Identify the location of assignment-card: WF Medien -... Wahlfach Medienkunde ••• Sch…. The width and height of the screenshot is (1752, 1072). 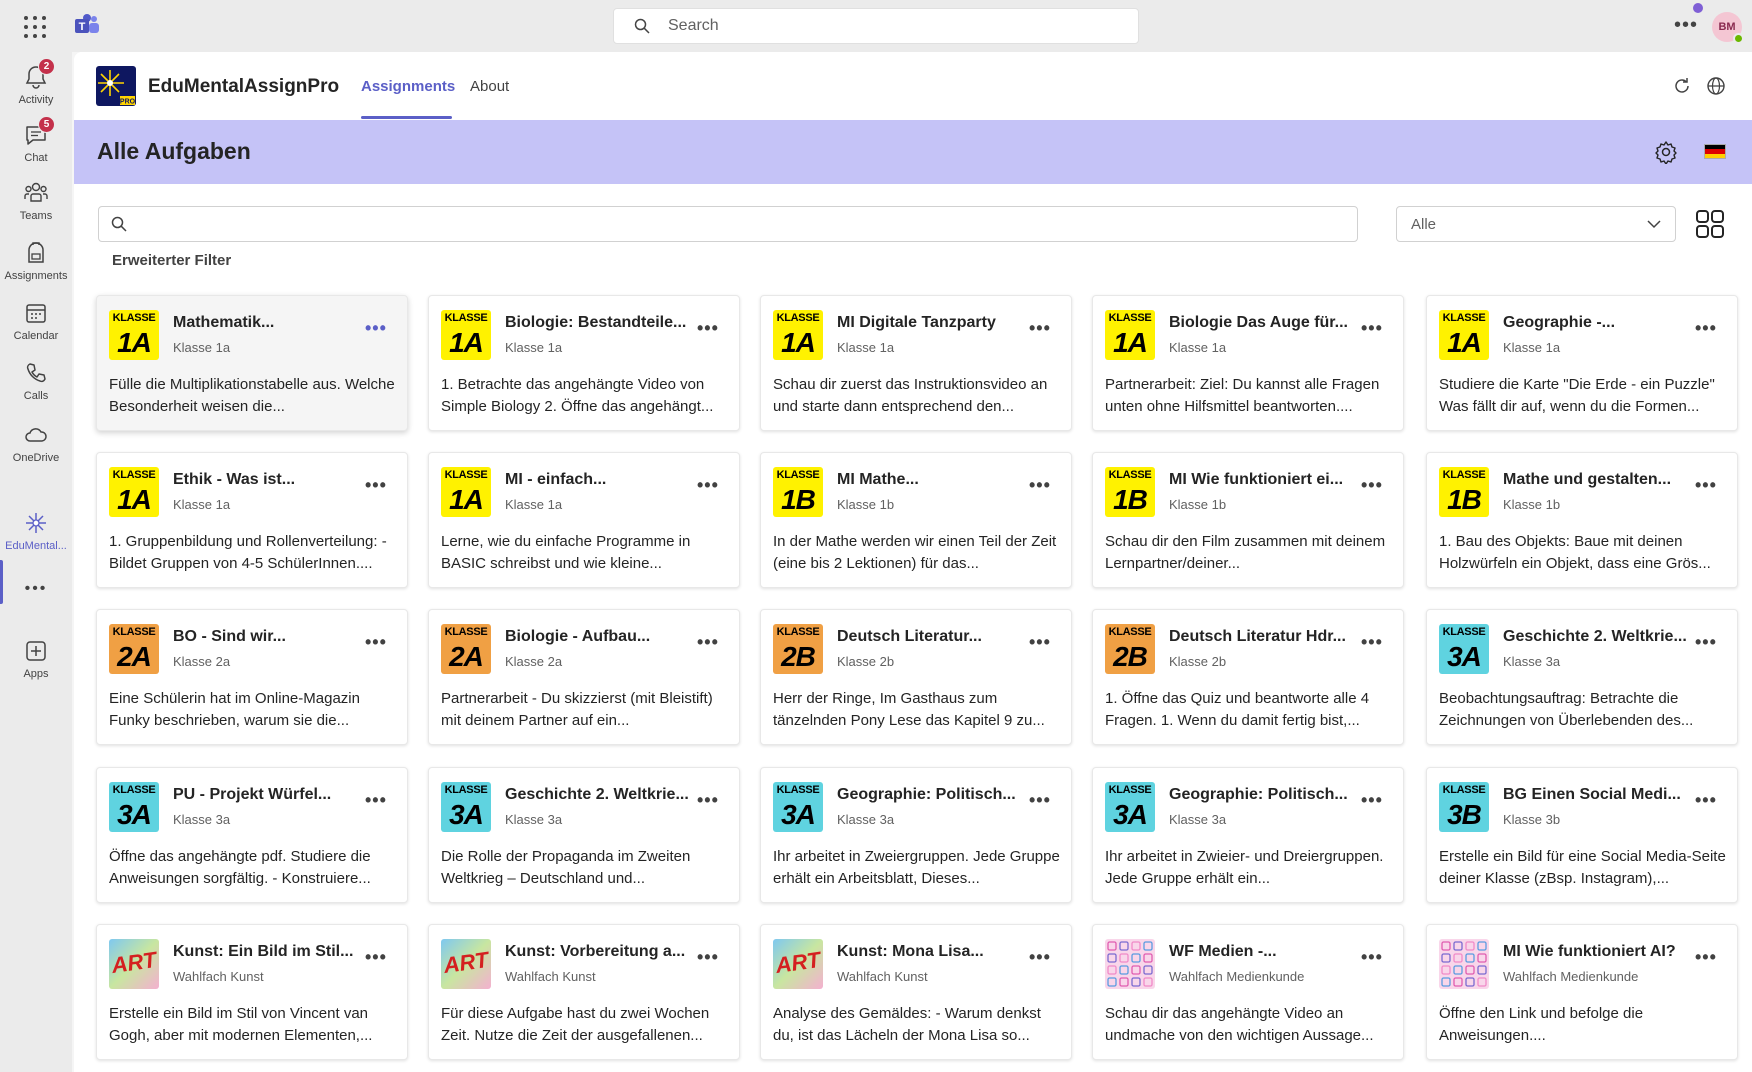
(1248, 992).